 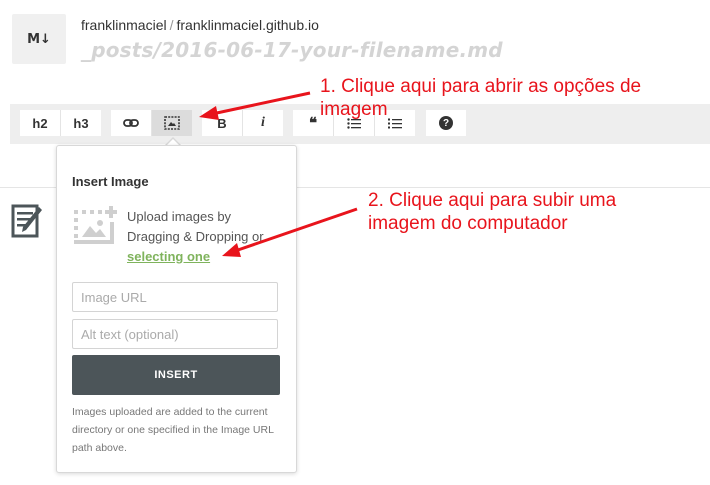 What do you see at coordinates (296, 230) in the screenshot?
I see `arrow-to-select-link` at bounding box center [296, 230].